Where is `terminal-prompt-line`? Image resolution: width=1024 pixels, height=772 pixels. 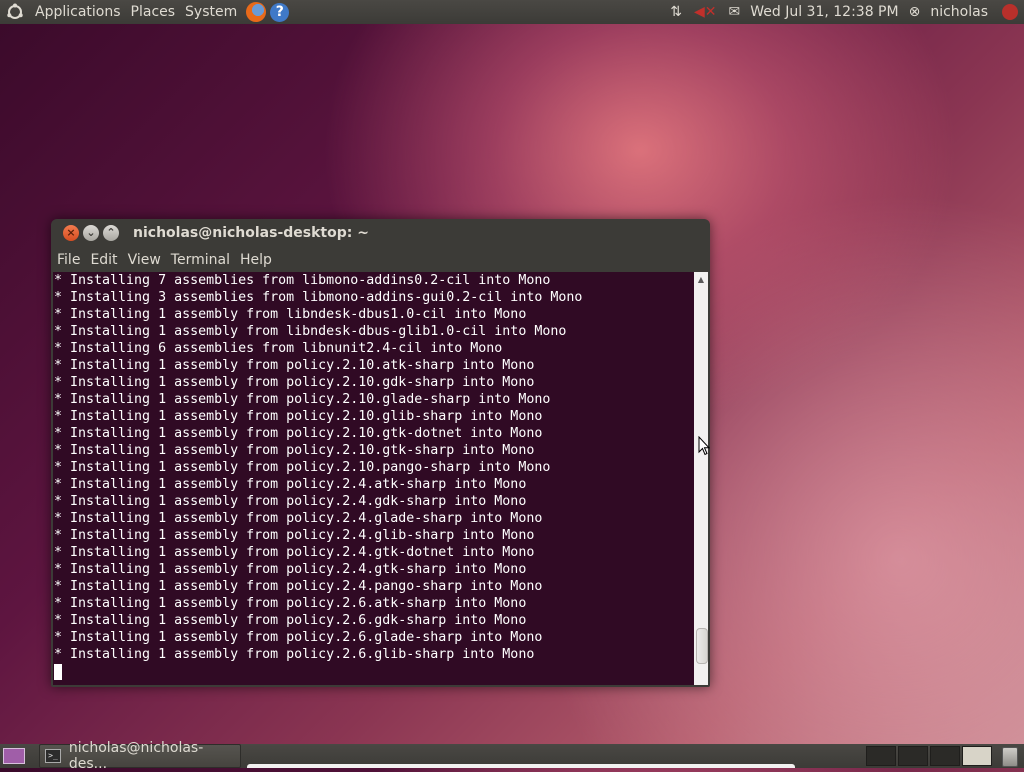
terminal-prompt-line is located at coordinates (373, 674).